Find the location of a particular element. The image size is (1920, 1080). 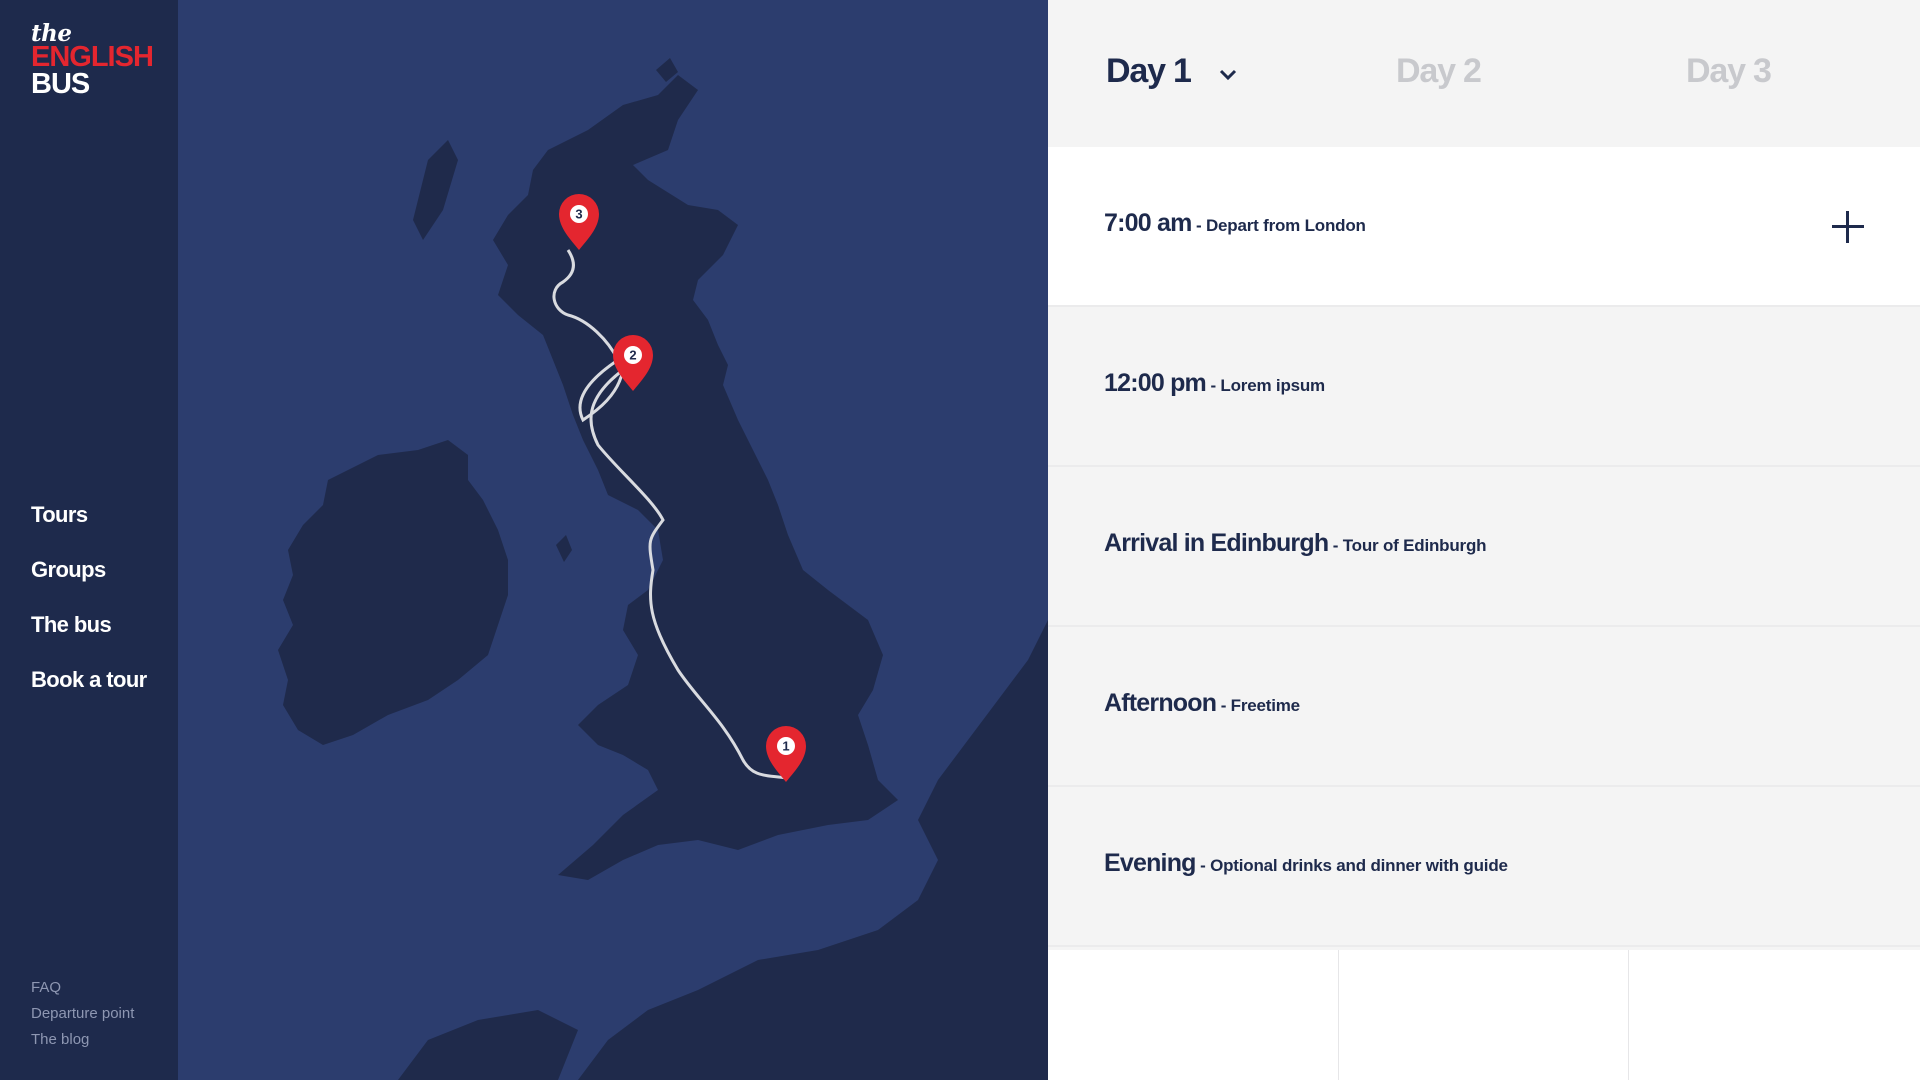

schedule-item-desc: - Tour of Edinburgh is located at coordinates (1409, 545).